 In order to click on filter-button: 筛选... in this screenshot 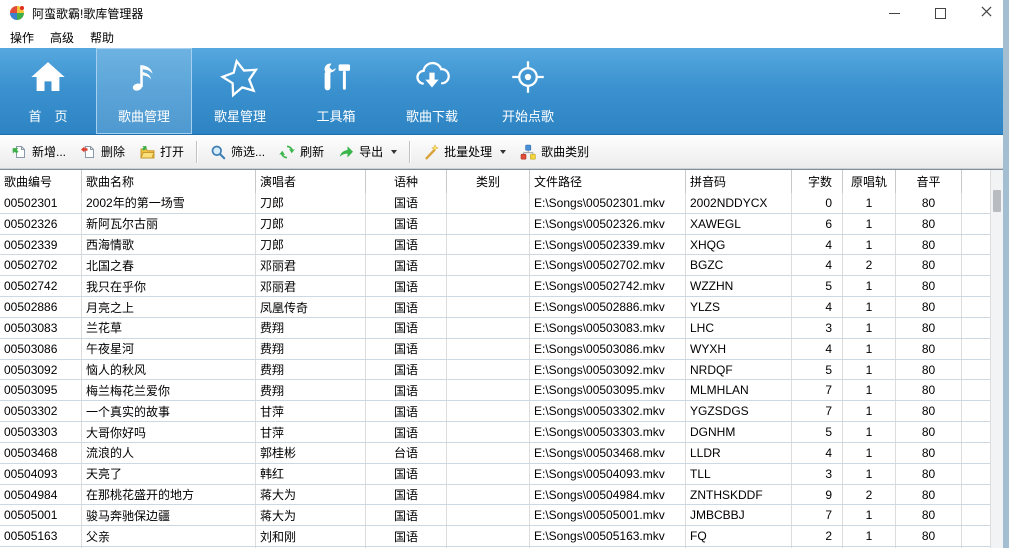, I will do `click(237, 151)`.